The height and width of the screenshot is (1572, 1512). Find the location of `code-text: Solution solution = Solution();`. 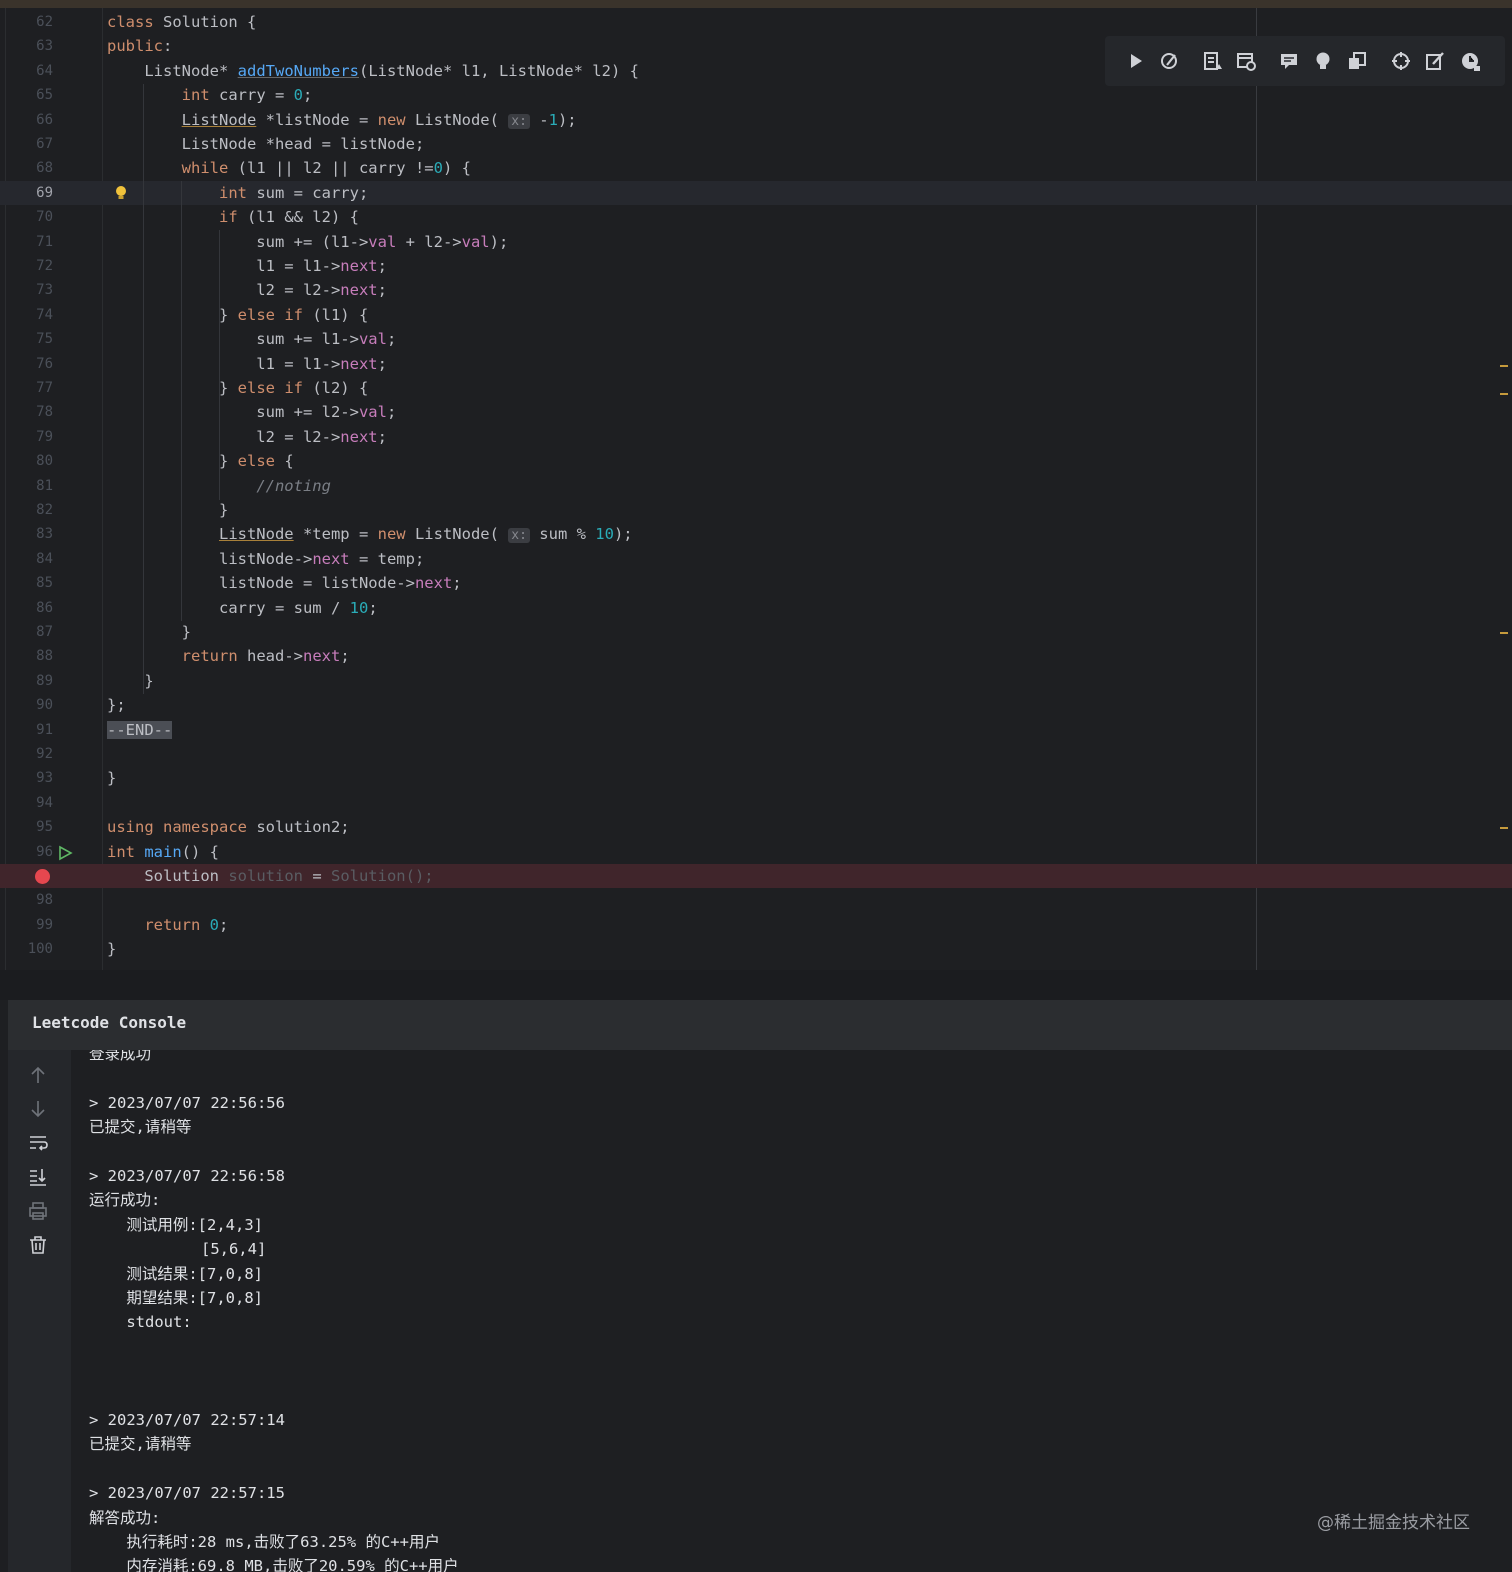

code-text: Solution solution = Solution(); is located at coordinates (270, 876).